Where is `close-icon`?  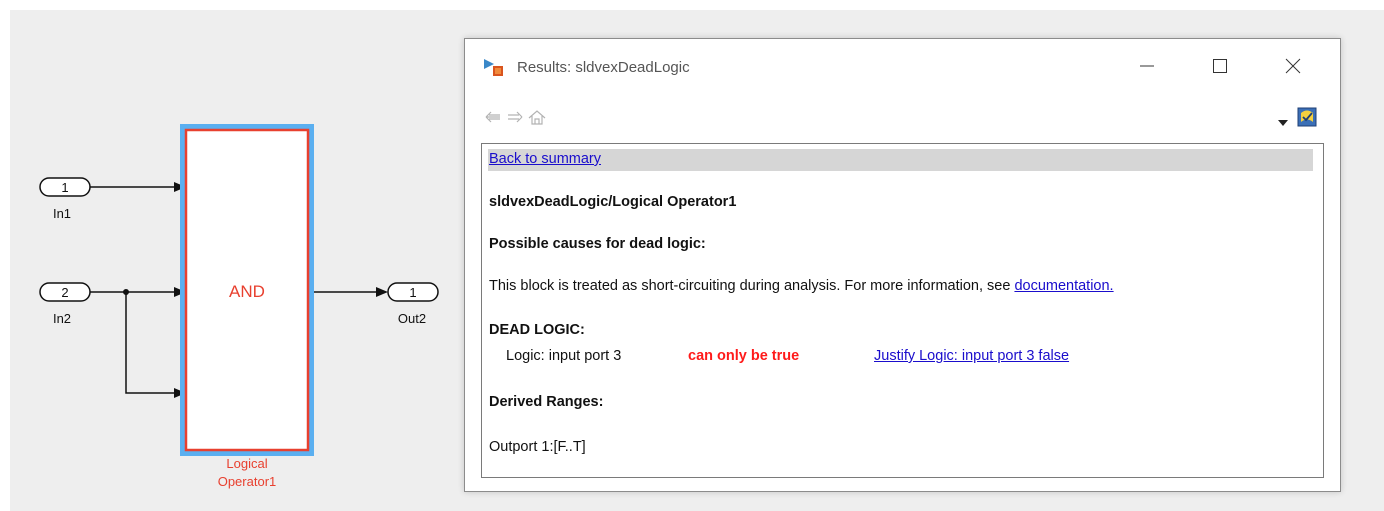
close-icon is located at coordinates (1293, 68).